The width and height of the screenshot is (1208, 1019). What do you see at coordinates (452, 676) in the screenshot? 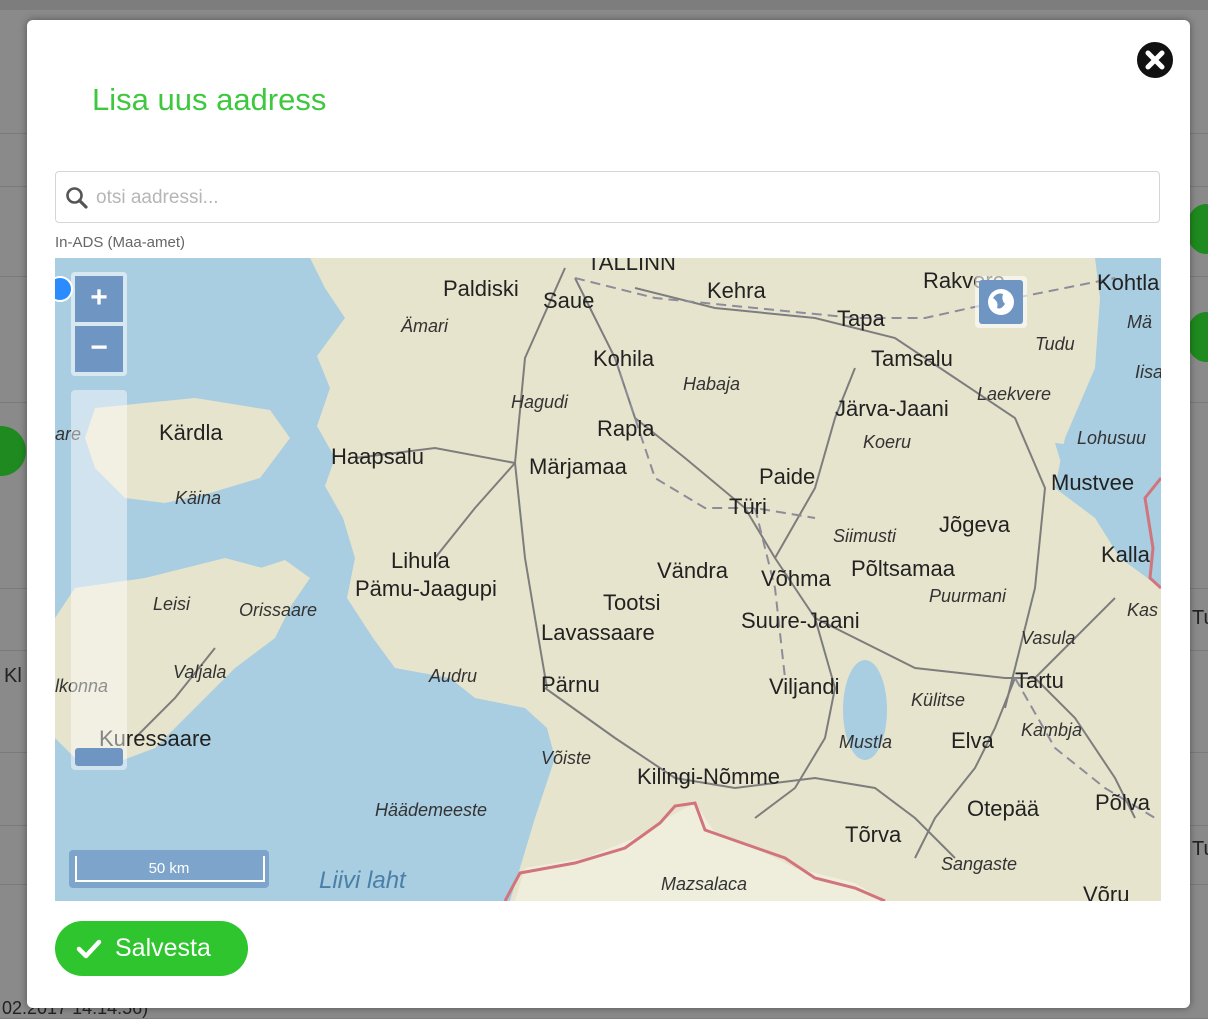
I see `city-label: Audru` at bounding box center [452, 676].